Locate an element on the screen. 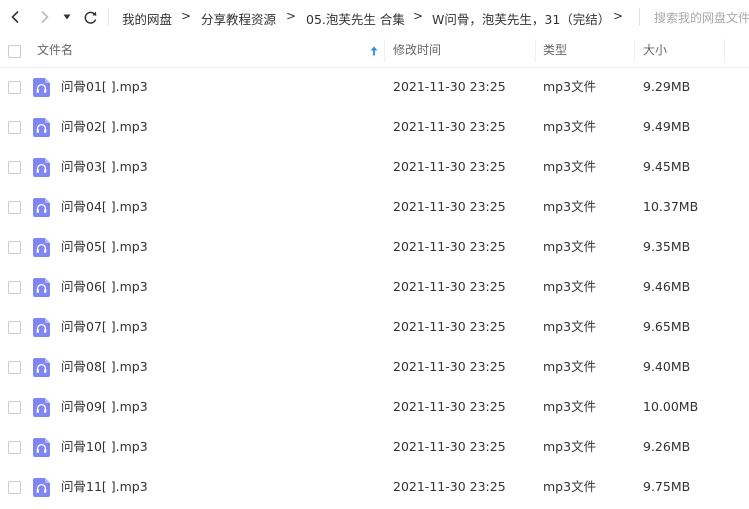  file-size: 9.26MB is located at coordinates (667, 446).